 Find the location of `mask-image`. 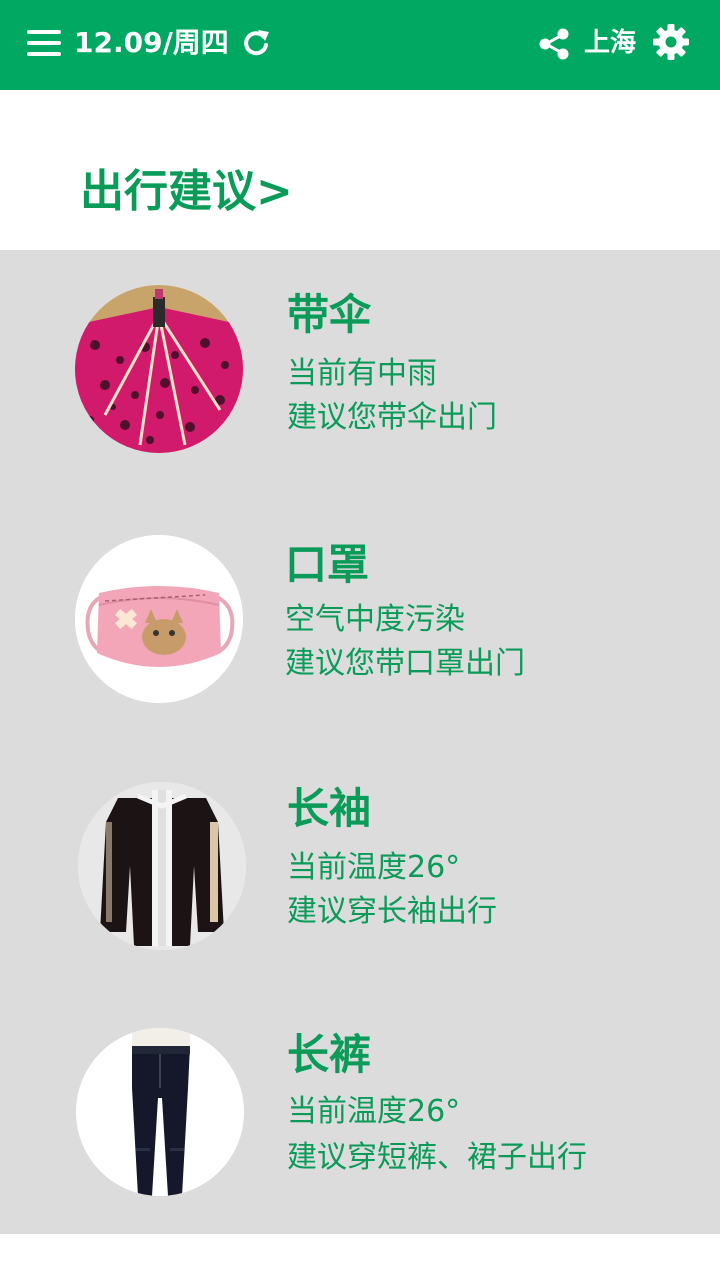

mask-image is located at coordinates (159, 619).